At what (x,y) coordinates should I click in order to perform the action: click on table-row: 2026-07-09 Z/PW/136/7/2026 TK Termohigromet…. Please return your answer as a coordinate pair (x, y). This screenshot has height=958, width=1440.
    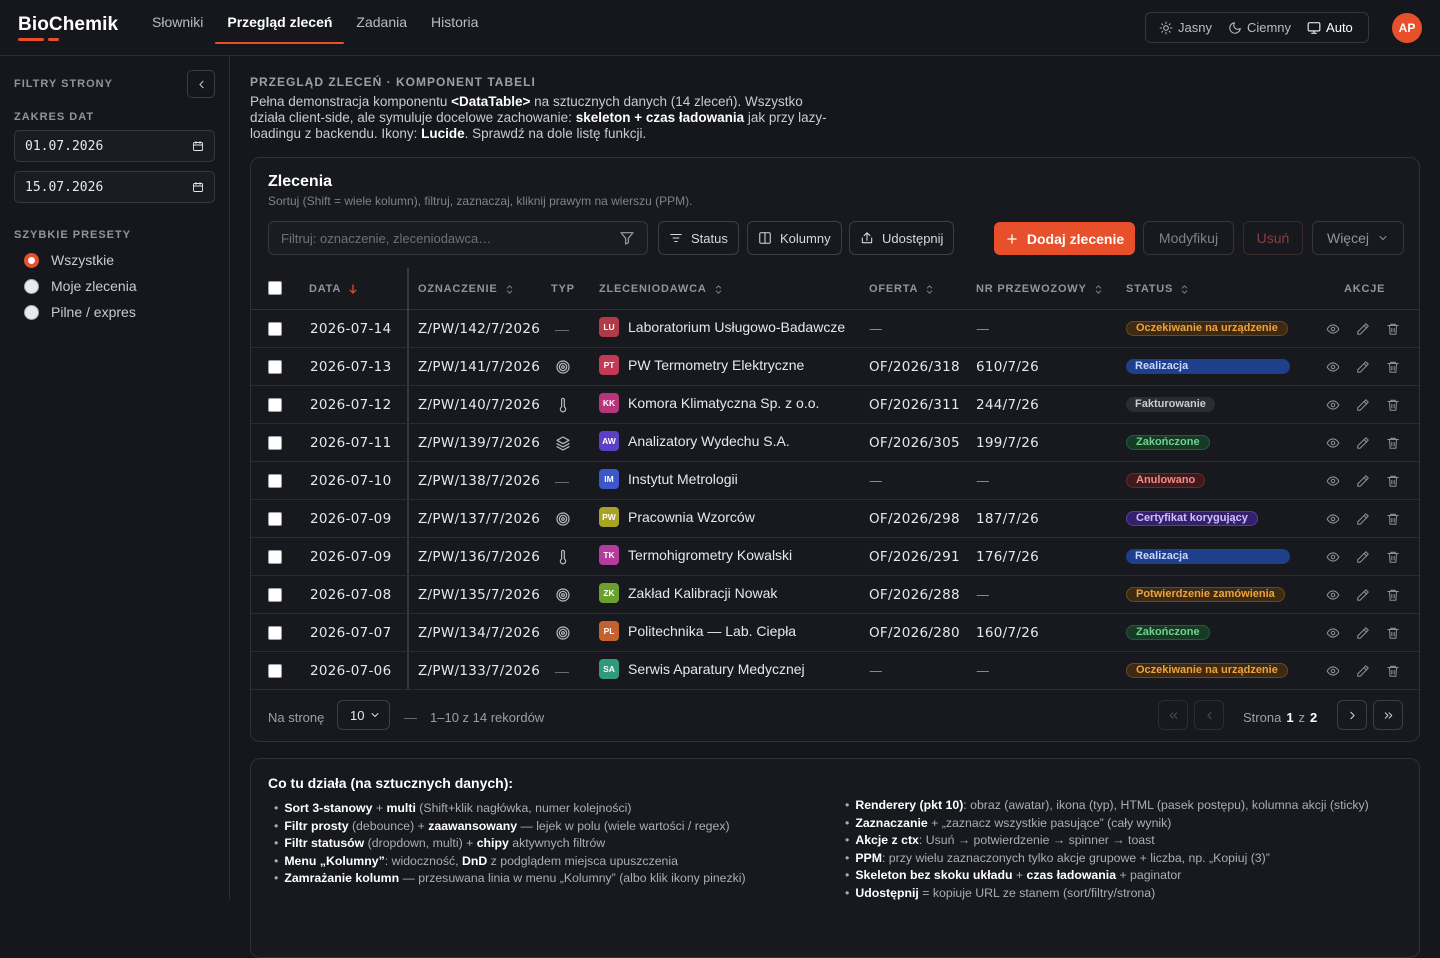
    Looking at the image, I should click on (835, 557).